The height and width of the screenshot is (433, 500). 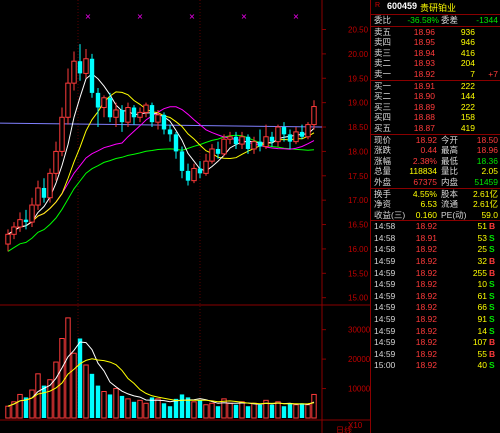 What do you see at coordinates (467, 31) in the screenshot?
I see `ask-volume: 936` at bounding box center [467, 31].